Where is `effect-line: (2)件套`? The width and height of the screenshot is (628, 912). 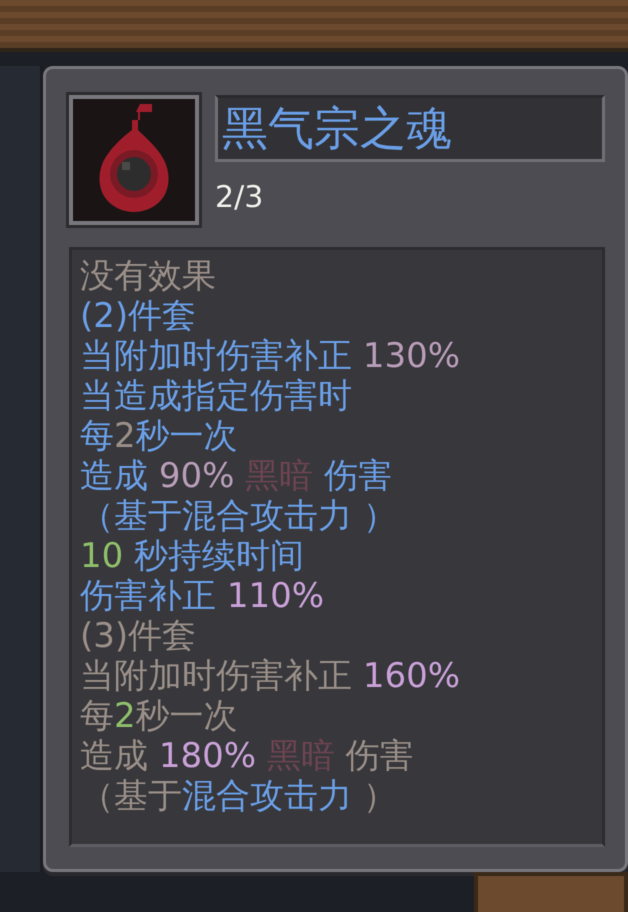 effect-line: (2)件套 is located at coordinates (139, 316).